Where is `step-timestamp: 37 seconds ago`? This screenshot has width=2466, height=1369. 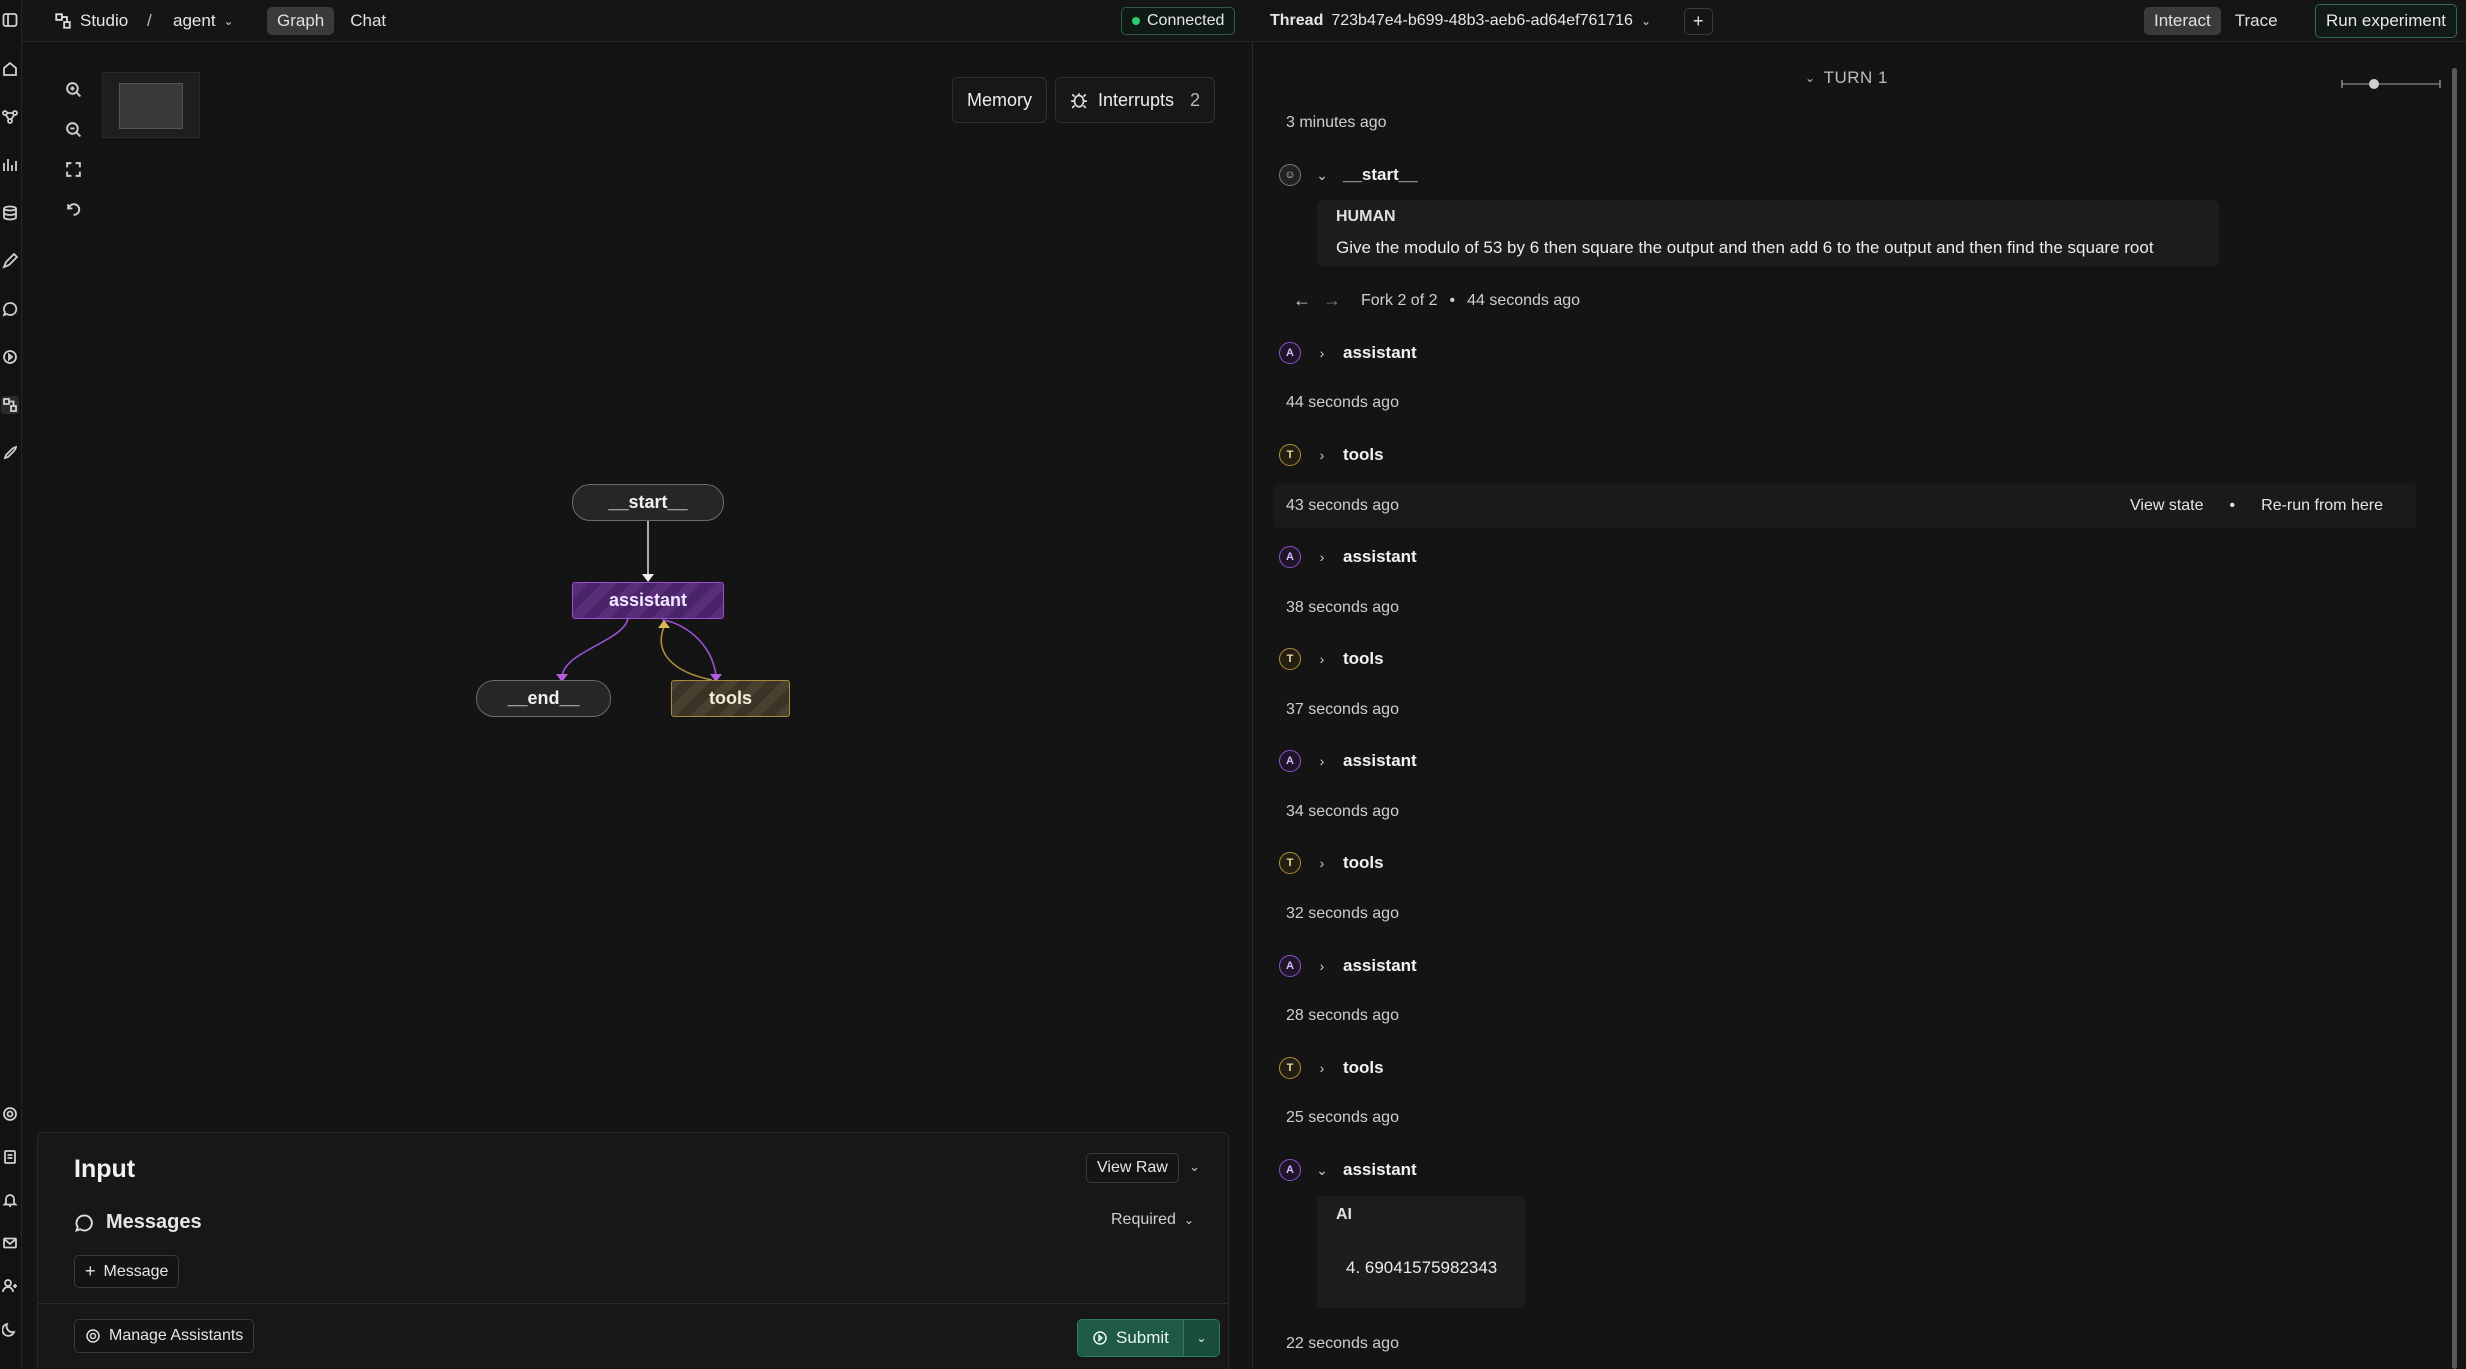
step-timestamp: 37 seconds ago is located at coordinates (1342, 709).